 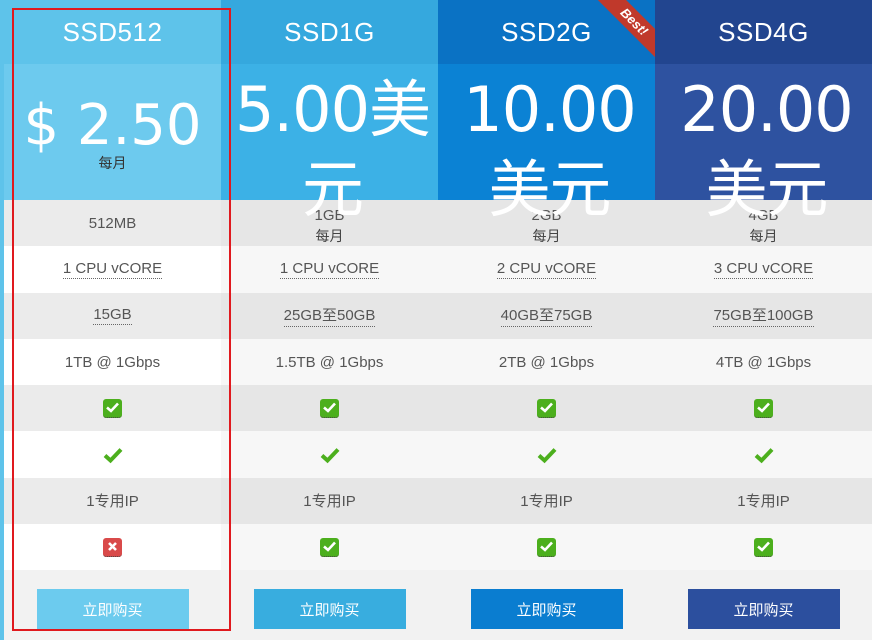 I want to click on feature-bandwidth: 1.5TB @ 1Gbps, so click(x=329, y=362).